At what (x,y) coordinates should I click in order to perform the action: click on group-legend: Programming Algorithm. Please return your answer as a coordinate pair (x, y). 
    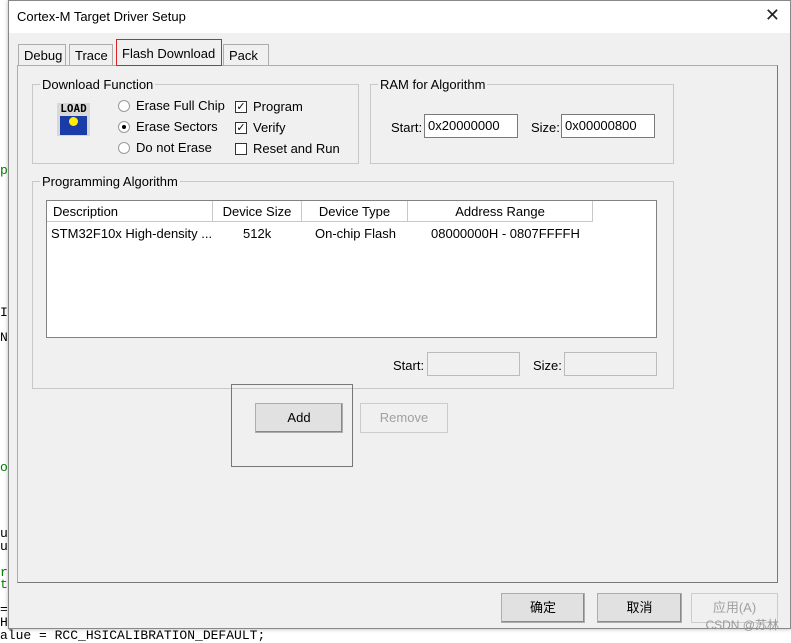
    Looking at the image, I should click on (110, 181).